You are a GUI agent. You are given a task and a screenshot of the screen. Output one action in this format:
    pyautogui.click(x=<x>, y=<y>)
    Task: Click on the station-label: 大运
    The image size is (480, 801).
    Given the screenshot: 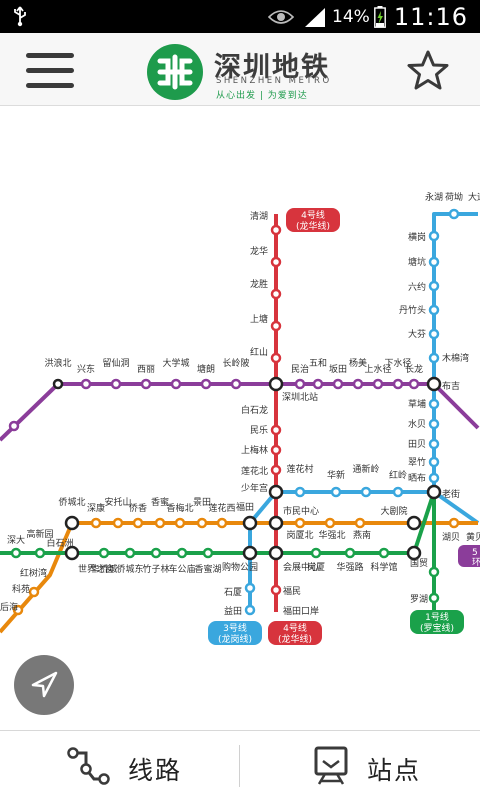 What is the action you would take?
    pyautogui.click(x=474, y=197)
    